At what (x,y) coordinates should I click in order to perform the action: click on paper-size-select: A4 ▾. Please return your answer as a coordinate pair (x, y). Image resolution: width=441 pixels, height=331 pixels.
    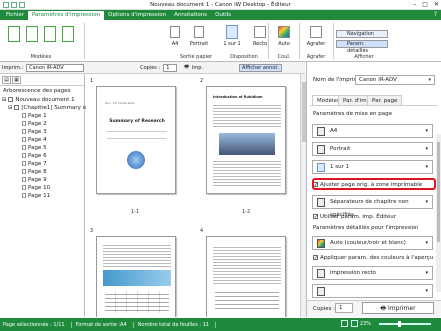
    Looking at the image, I should click on (372, 131).